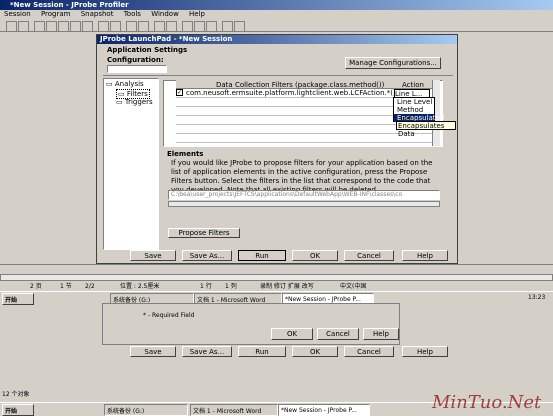 Image resolution: width=553 pixels, height=416 pixels. Describe the element at coordinates (140, 286) in the screenshot. I see `status-position: 位置 : 2.5厘米` at that location.